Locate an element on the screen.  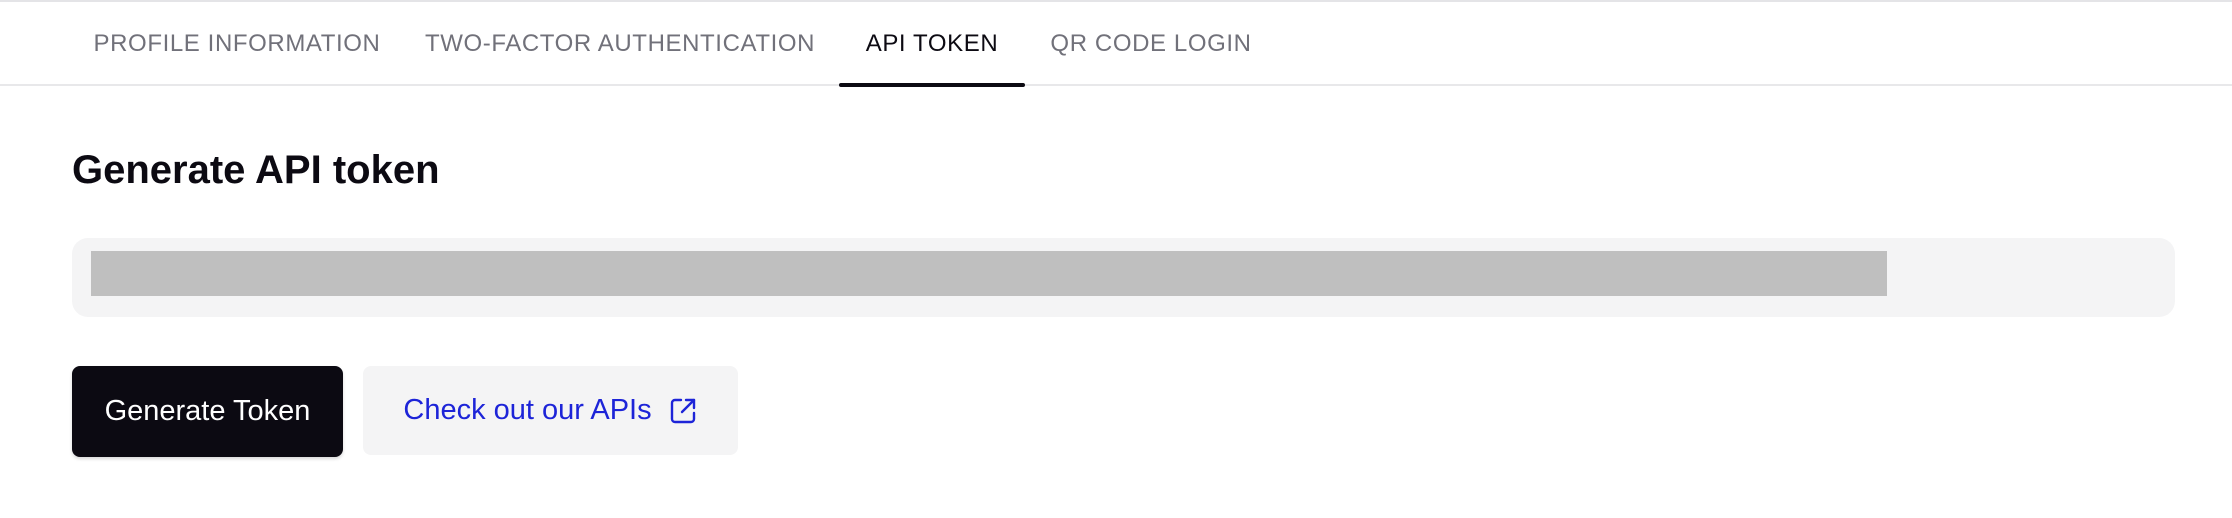
external-link-icon is located at coordinates (683, 411).